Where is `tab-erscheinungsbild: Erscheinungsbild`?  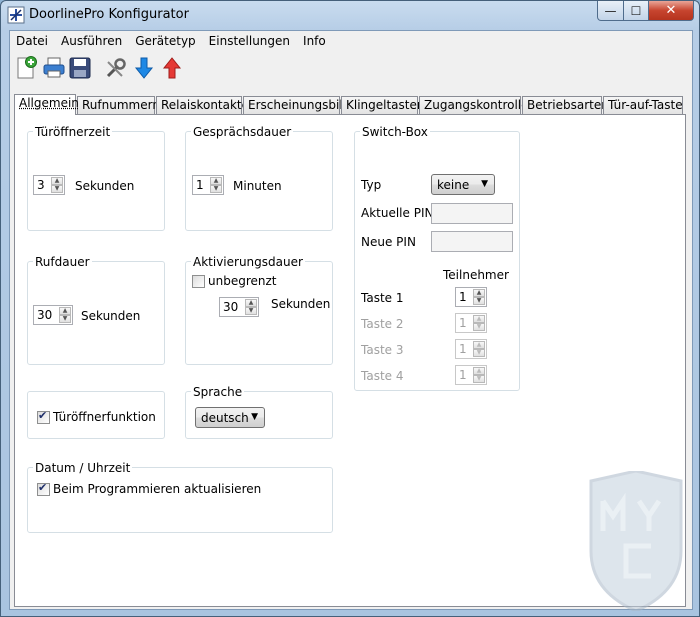
tab-erscheinungsbild: Erscheinungsbild is located at coordinates (296, 105).